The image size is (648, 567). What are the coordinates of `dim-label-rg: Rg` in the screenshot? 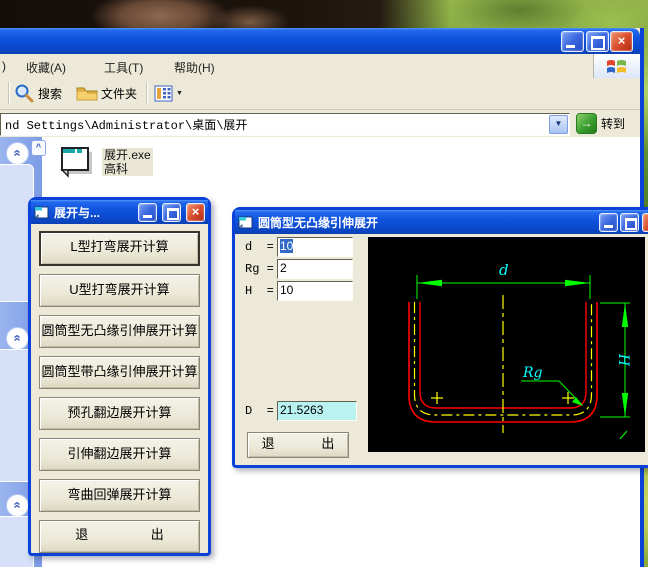 It's located at (532, 373).